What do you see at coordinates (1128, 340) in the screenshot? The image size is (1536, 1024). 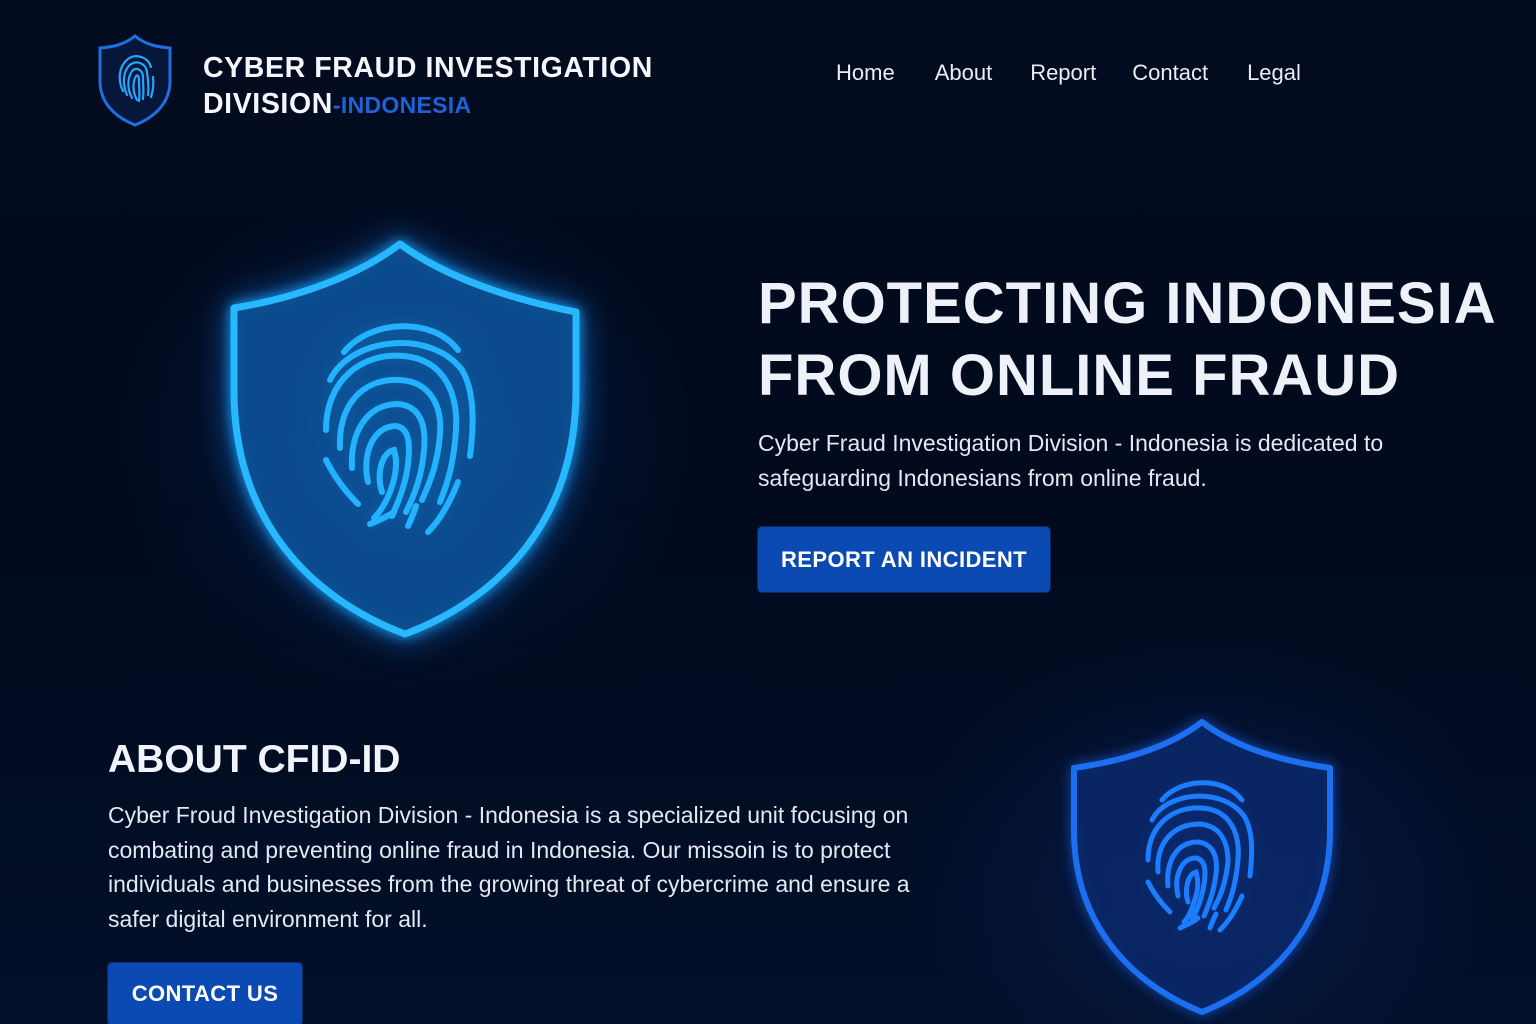 I see `hero-title: PROTECTING INDONESIA FROM ONLINE FRAUD` at bounding box center [1128, 340].